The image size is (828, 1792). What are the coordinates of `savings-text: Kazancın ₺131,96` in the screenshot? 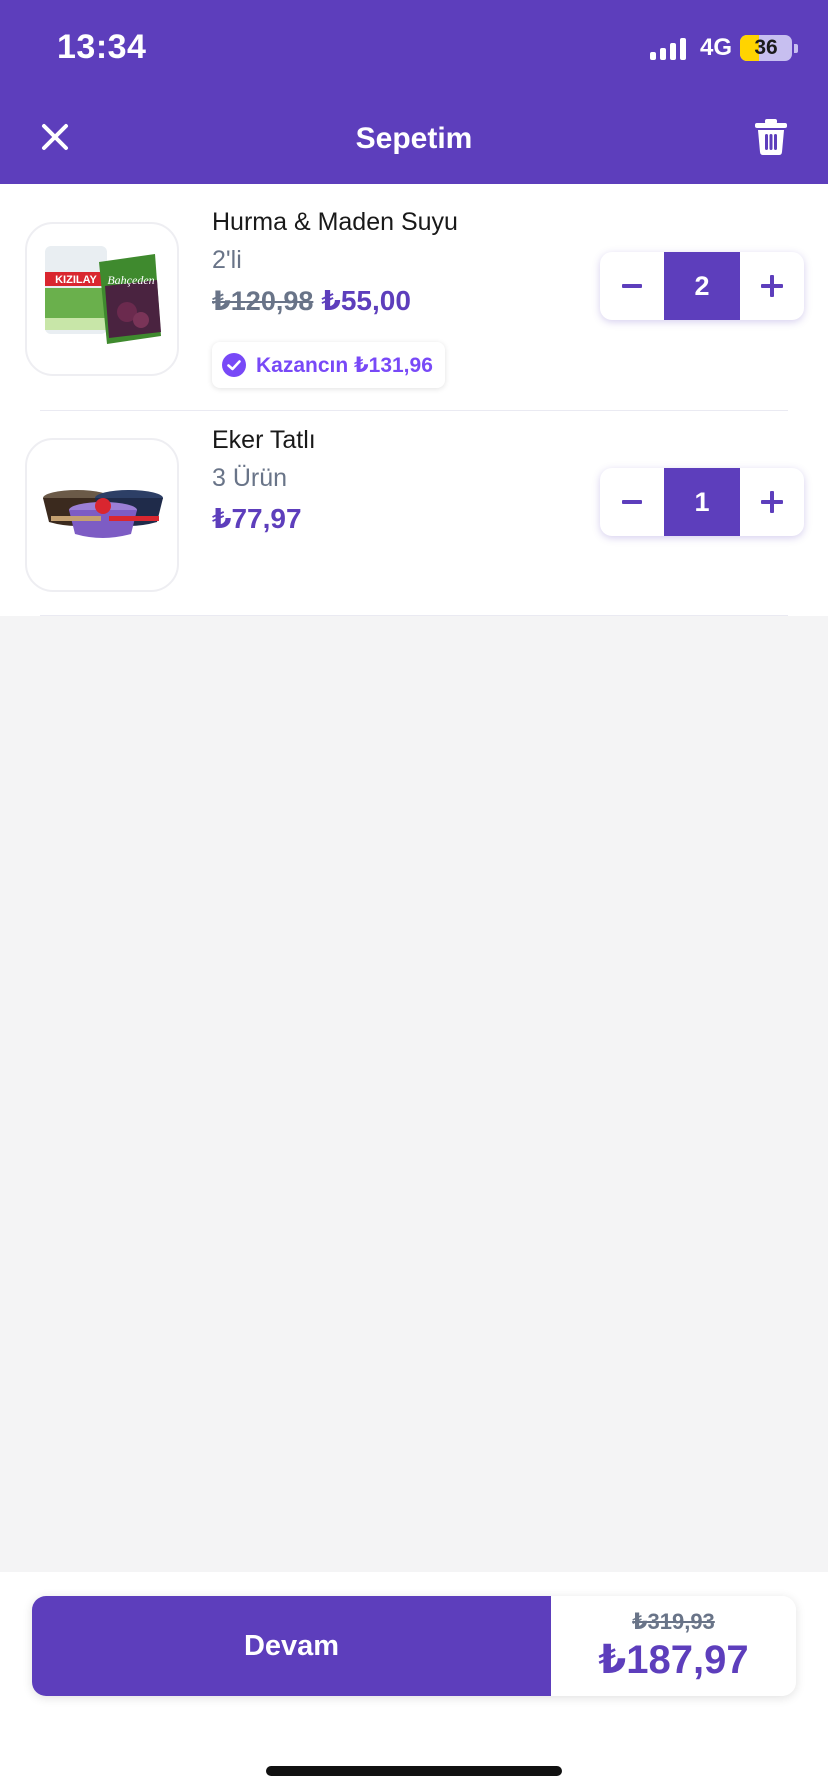 It's located at (344, 365).